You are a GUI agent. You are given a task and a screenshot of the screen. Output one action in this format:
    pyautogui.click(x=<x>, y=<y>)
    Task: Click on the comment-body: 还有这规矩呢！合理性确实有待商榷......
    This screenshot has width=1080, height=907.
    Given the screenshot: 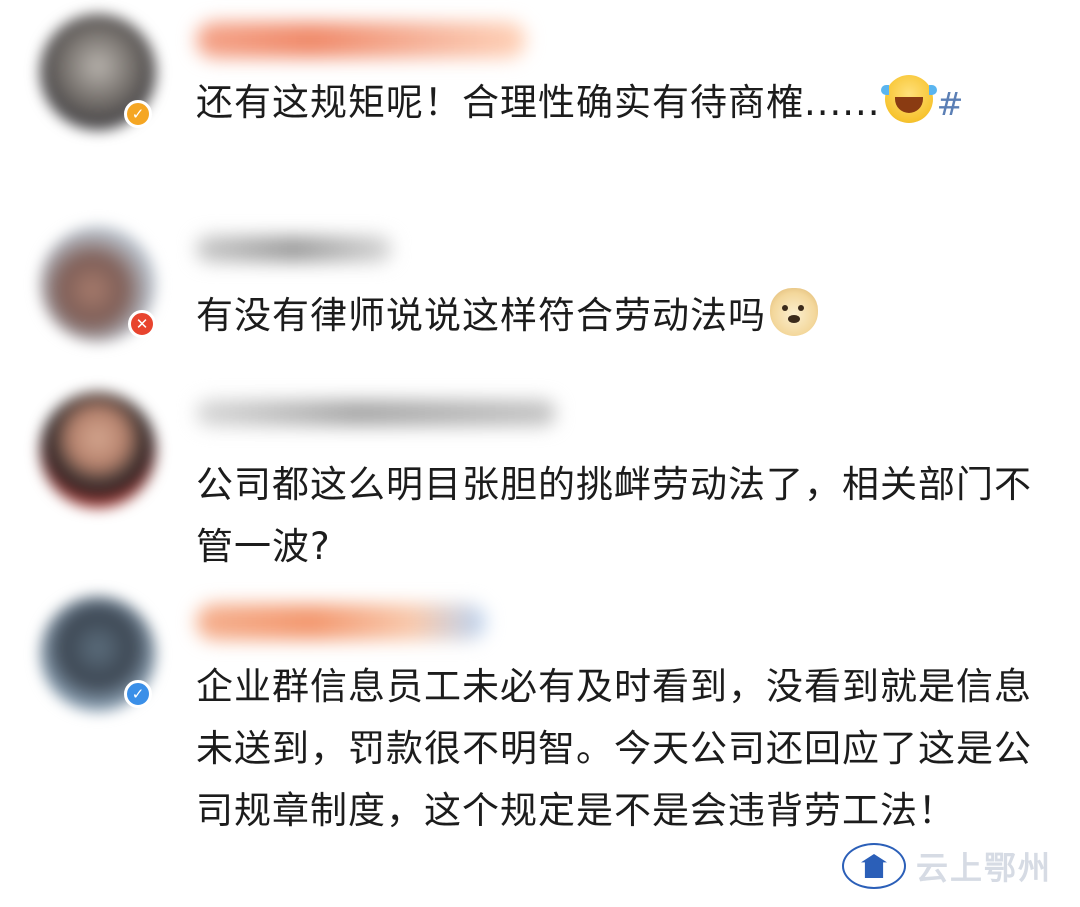 What is the action you would take?
    pyautogui.click(x=538, y=102)
    